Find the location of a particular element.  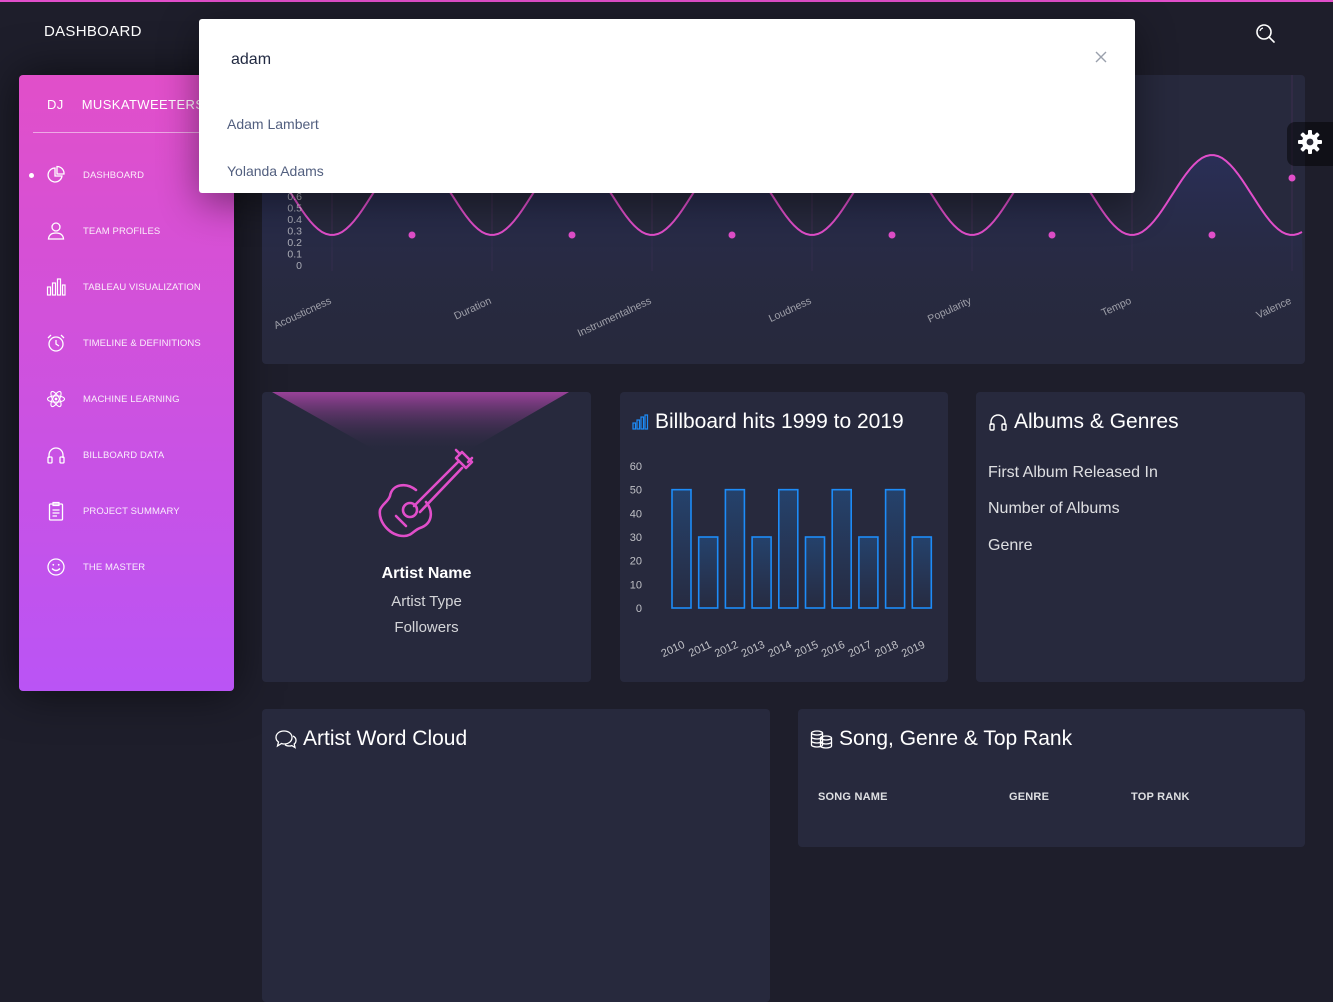

x-tick-label: 2013 is located at coordinates (753, 649).